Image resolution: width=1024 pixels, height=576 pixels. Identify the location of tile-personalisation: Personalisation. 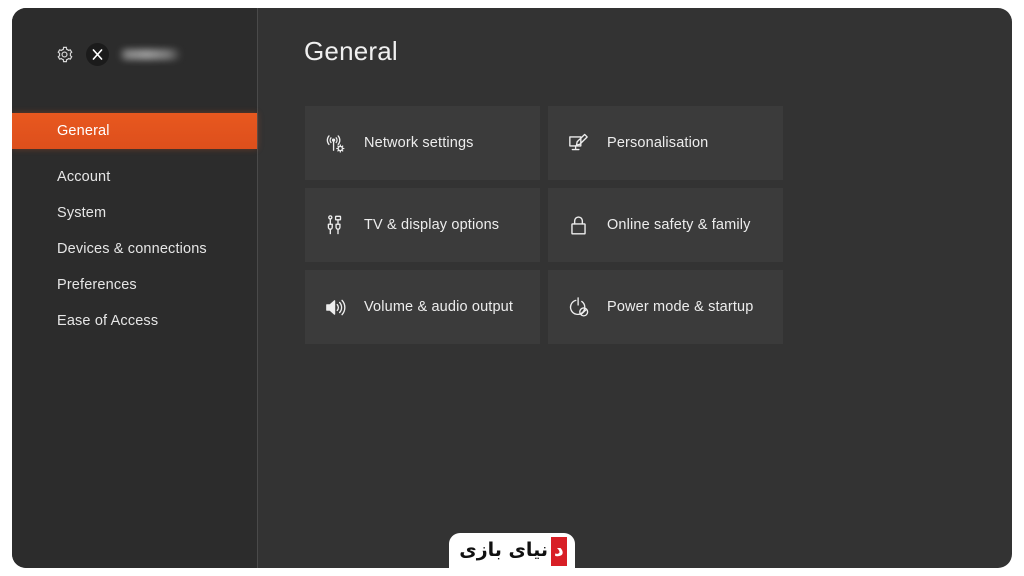
(665, 143).